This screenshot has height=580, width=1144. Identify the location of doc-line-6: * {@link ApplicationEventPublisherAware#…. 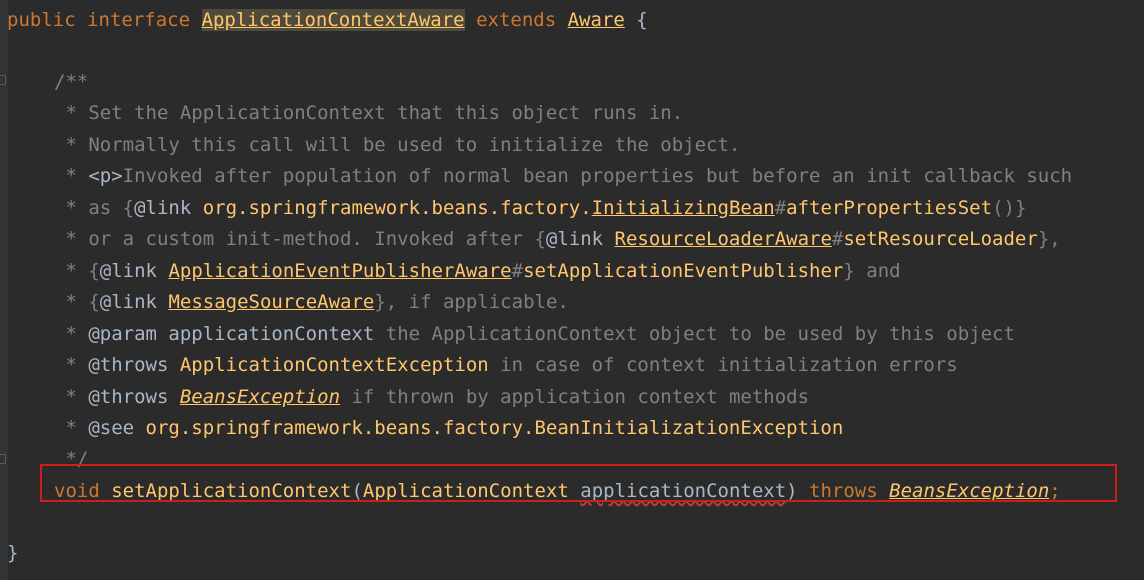
(477, 271).